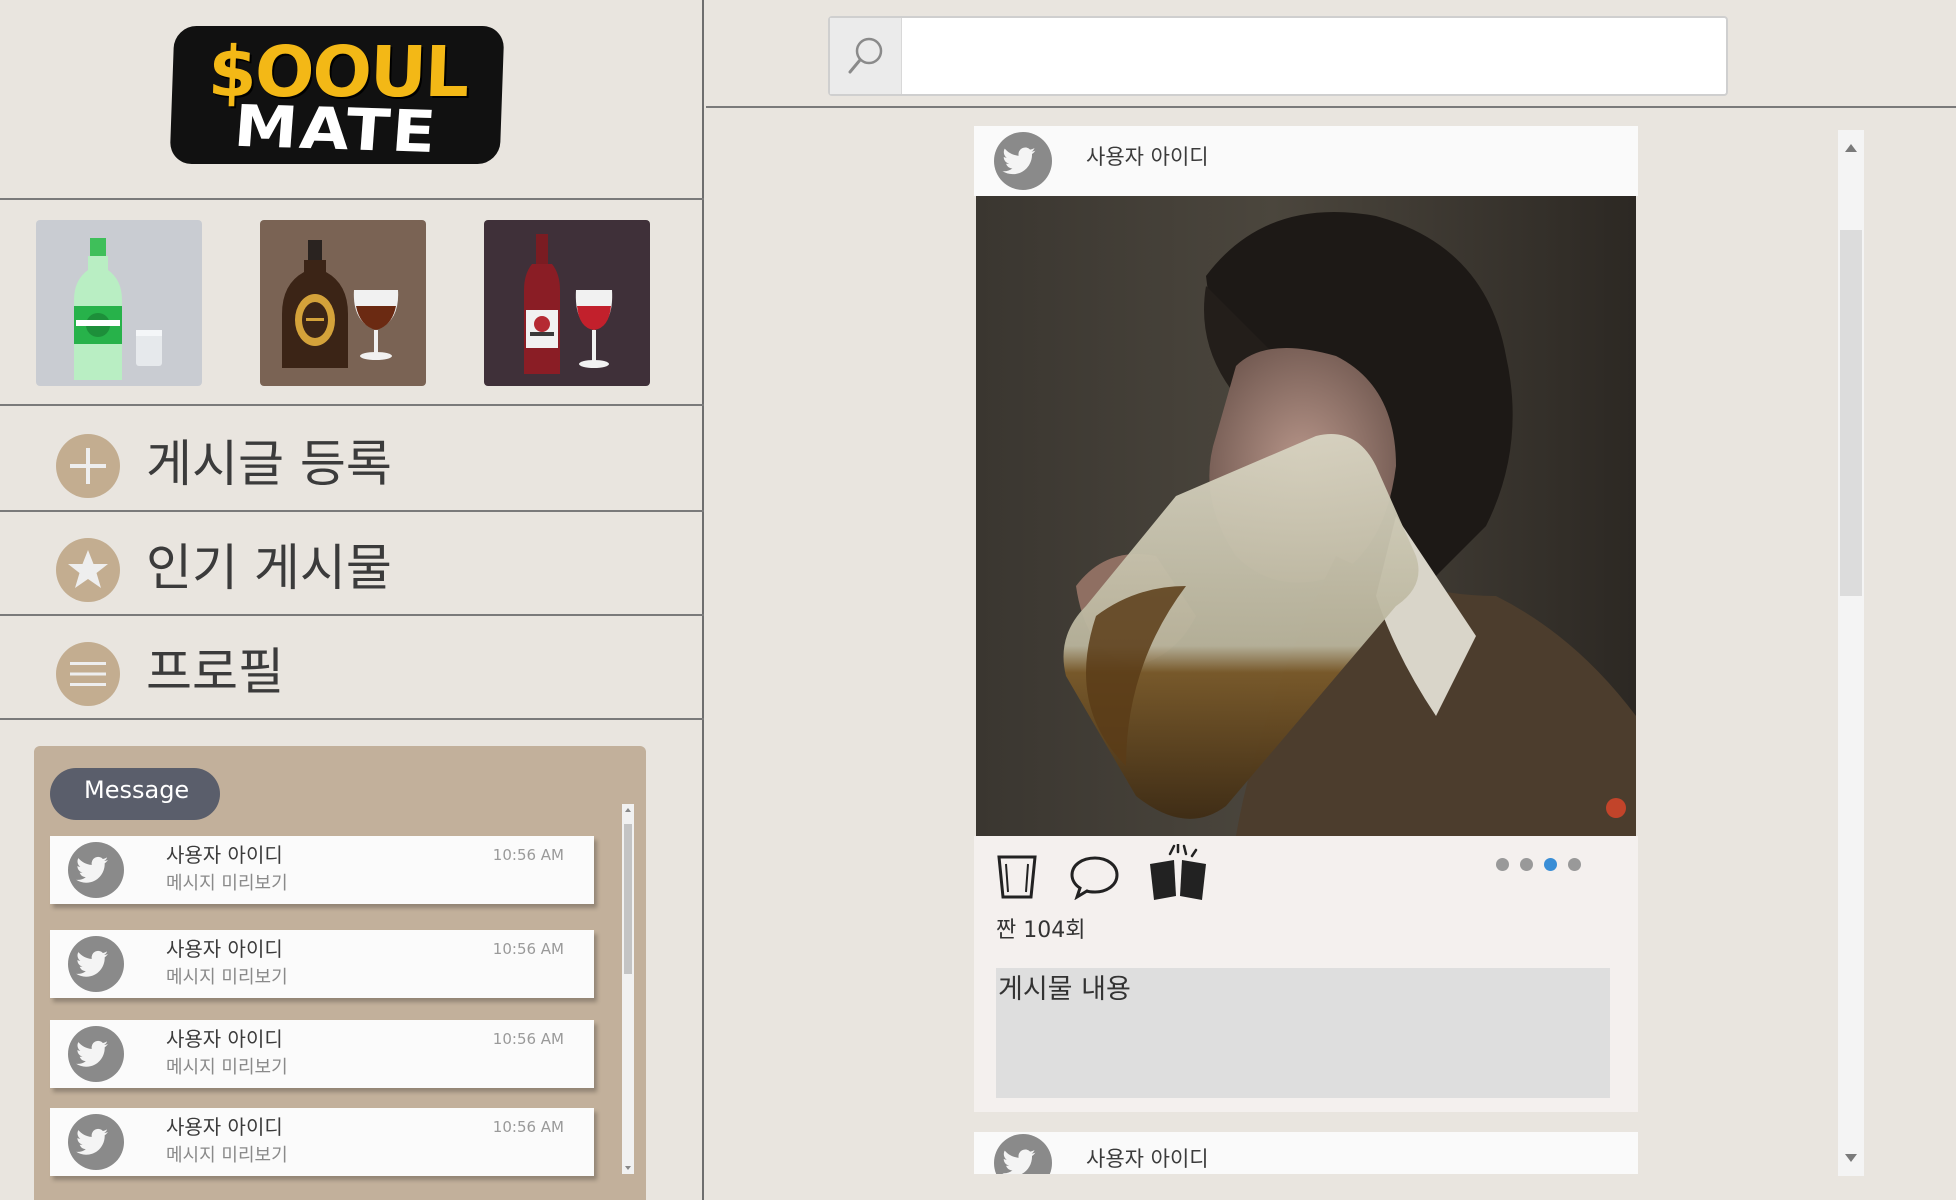 Image resolution: width=1956 pixels, height=1200 pixels. Describe the element at coordinates (628, 899) in the screenshot. I see `message-scrollbar-thumb` at that location.